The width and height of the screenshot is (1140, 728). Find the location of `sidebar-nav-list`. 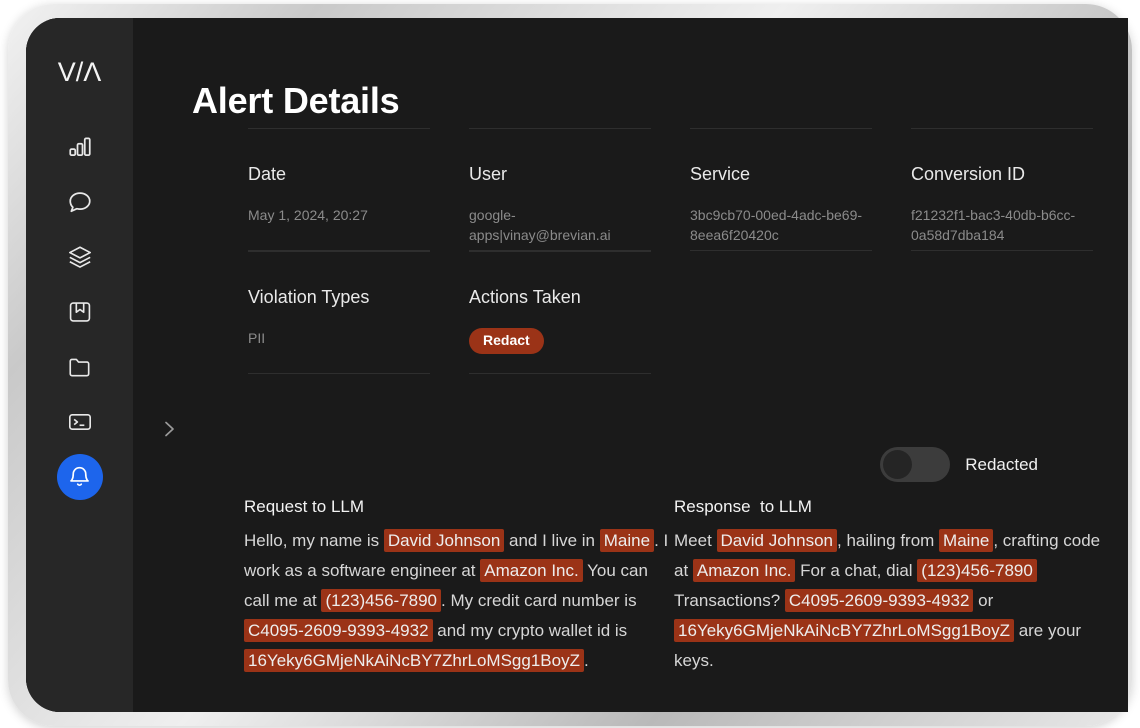

sidebar-nav-list is located at coordinates (79, 312).